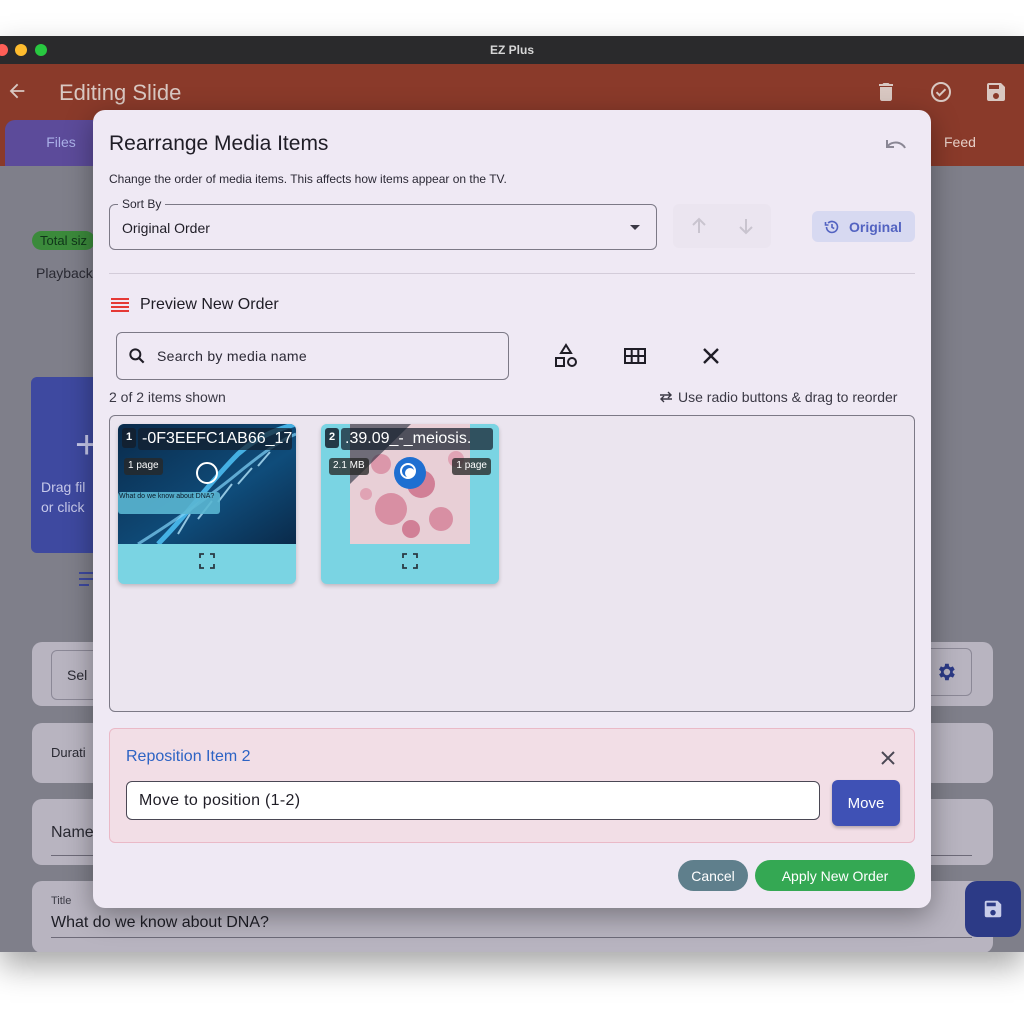  Describe the element at coordinates (120, 92) in the screenshot. I see `page-title: Editing Slide` at that location.